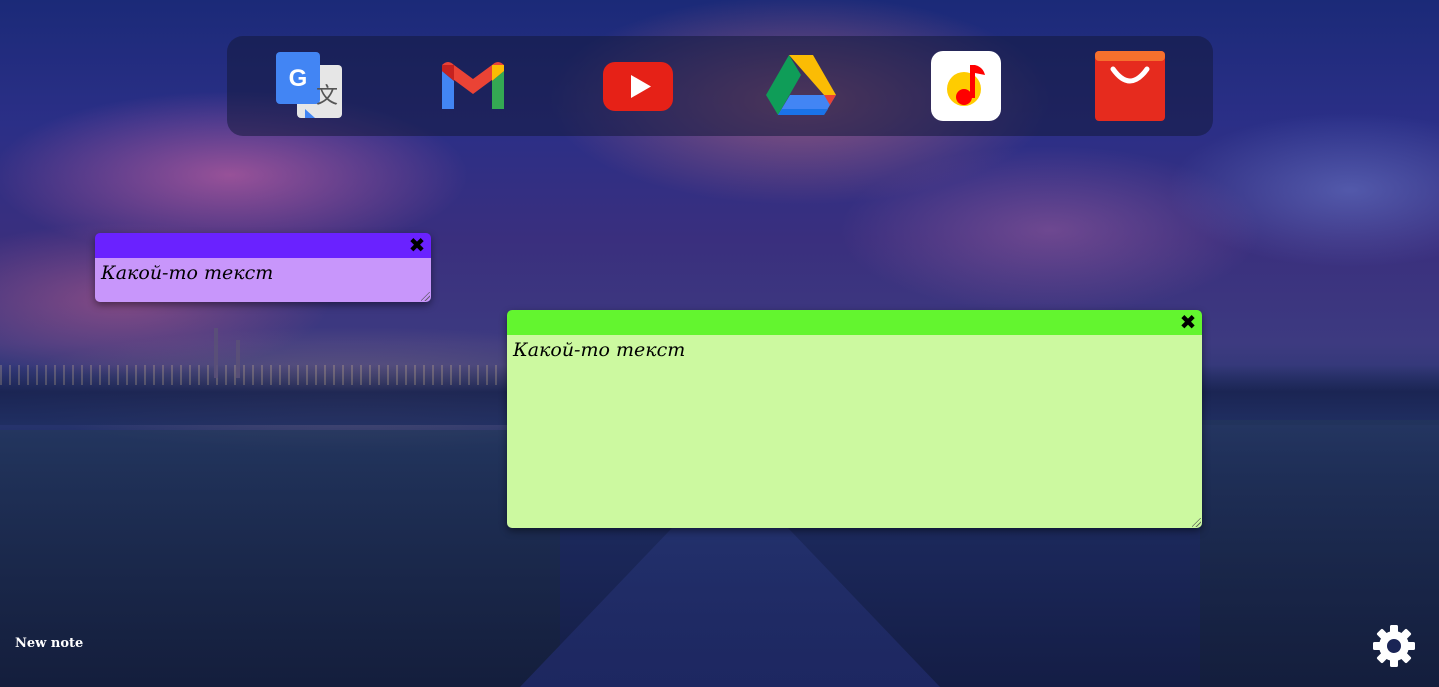 The width and height of the screenshot is (1439, 687). Describe the element at coordinates (730, 603) in the screenshot. I see `road` at that location.